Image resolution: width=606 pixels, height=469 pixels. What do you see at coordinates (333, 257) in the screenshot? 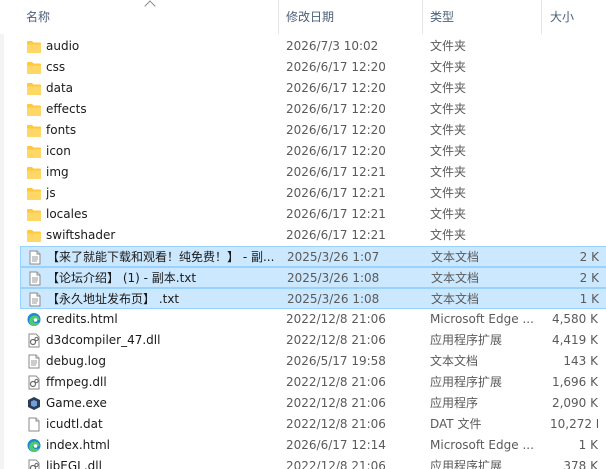
I see `file-modified-date: 2025/3/26 1:07` at bounding box center [333, 257].